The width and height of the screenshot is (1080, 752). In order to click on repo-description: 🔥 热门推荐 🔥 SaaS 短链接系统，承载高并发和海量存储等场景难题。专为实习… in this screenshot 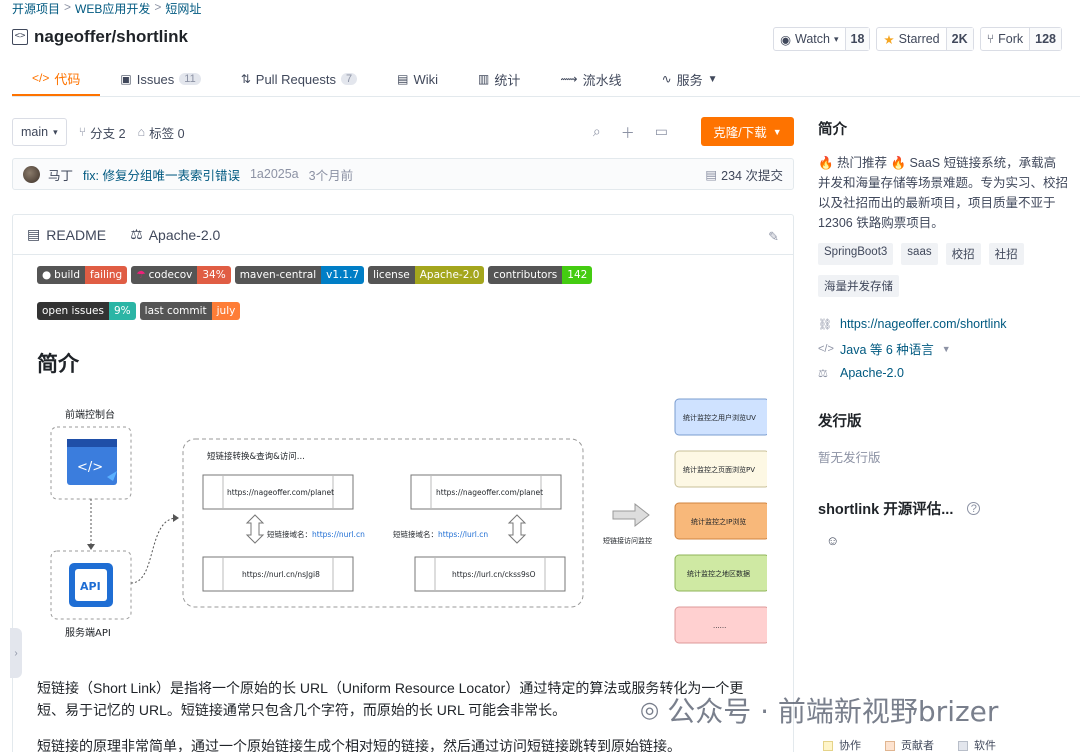, I will do `click(943, 193)`.